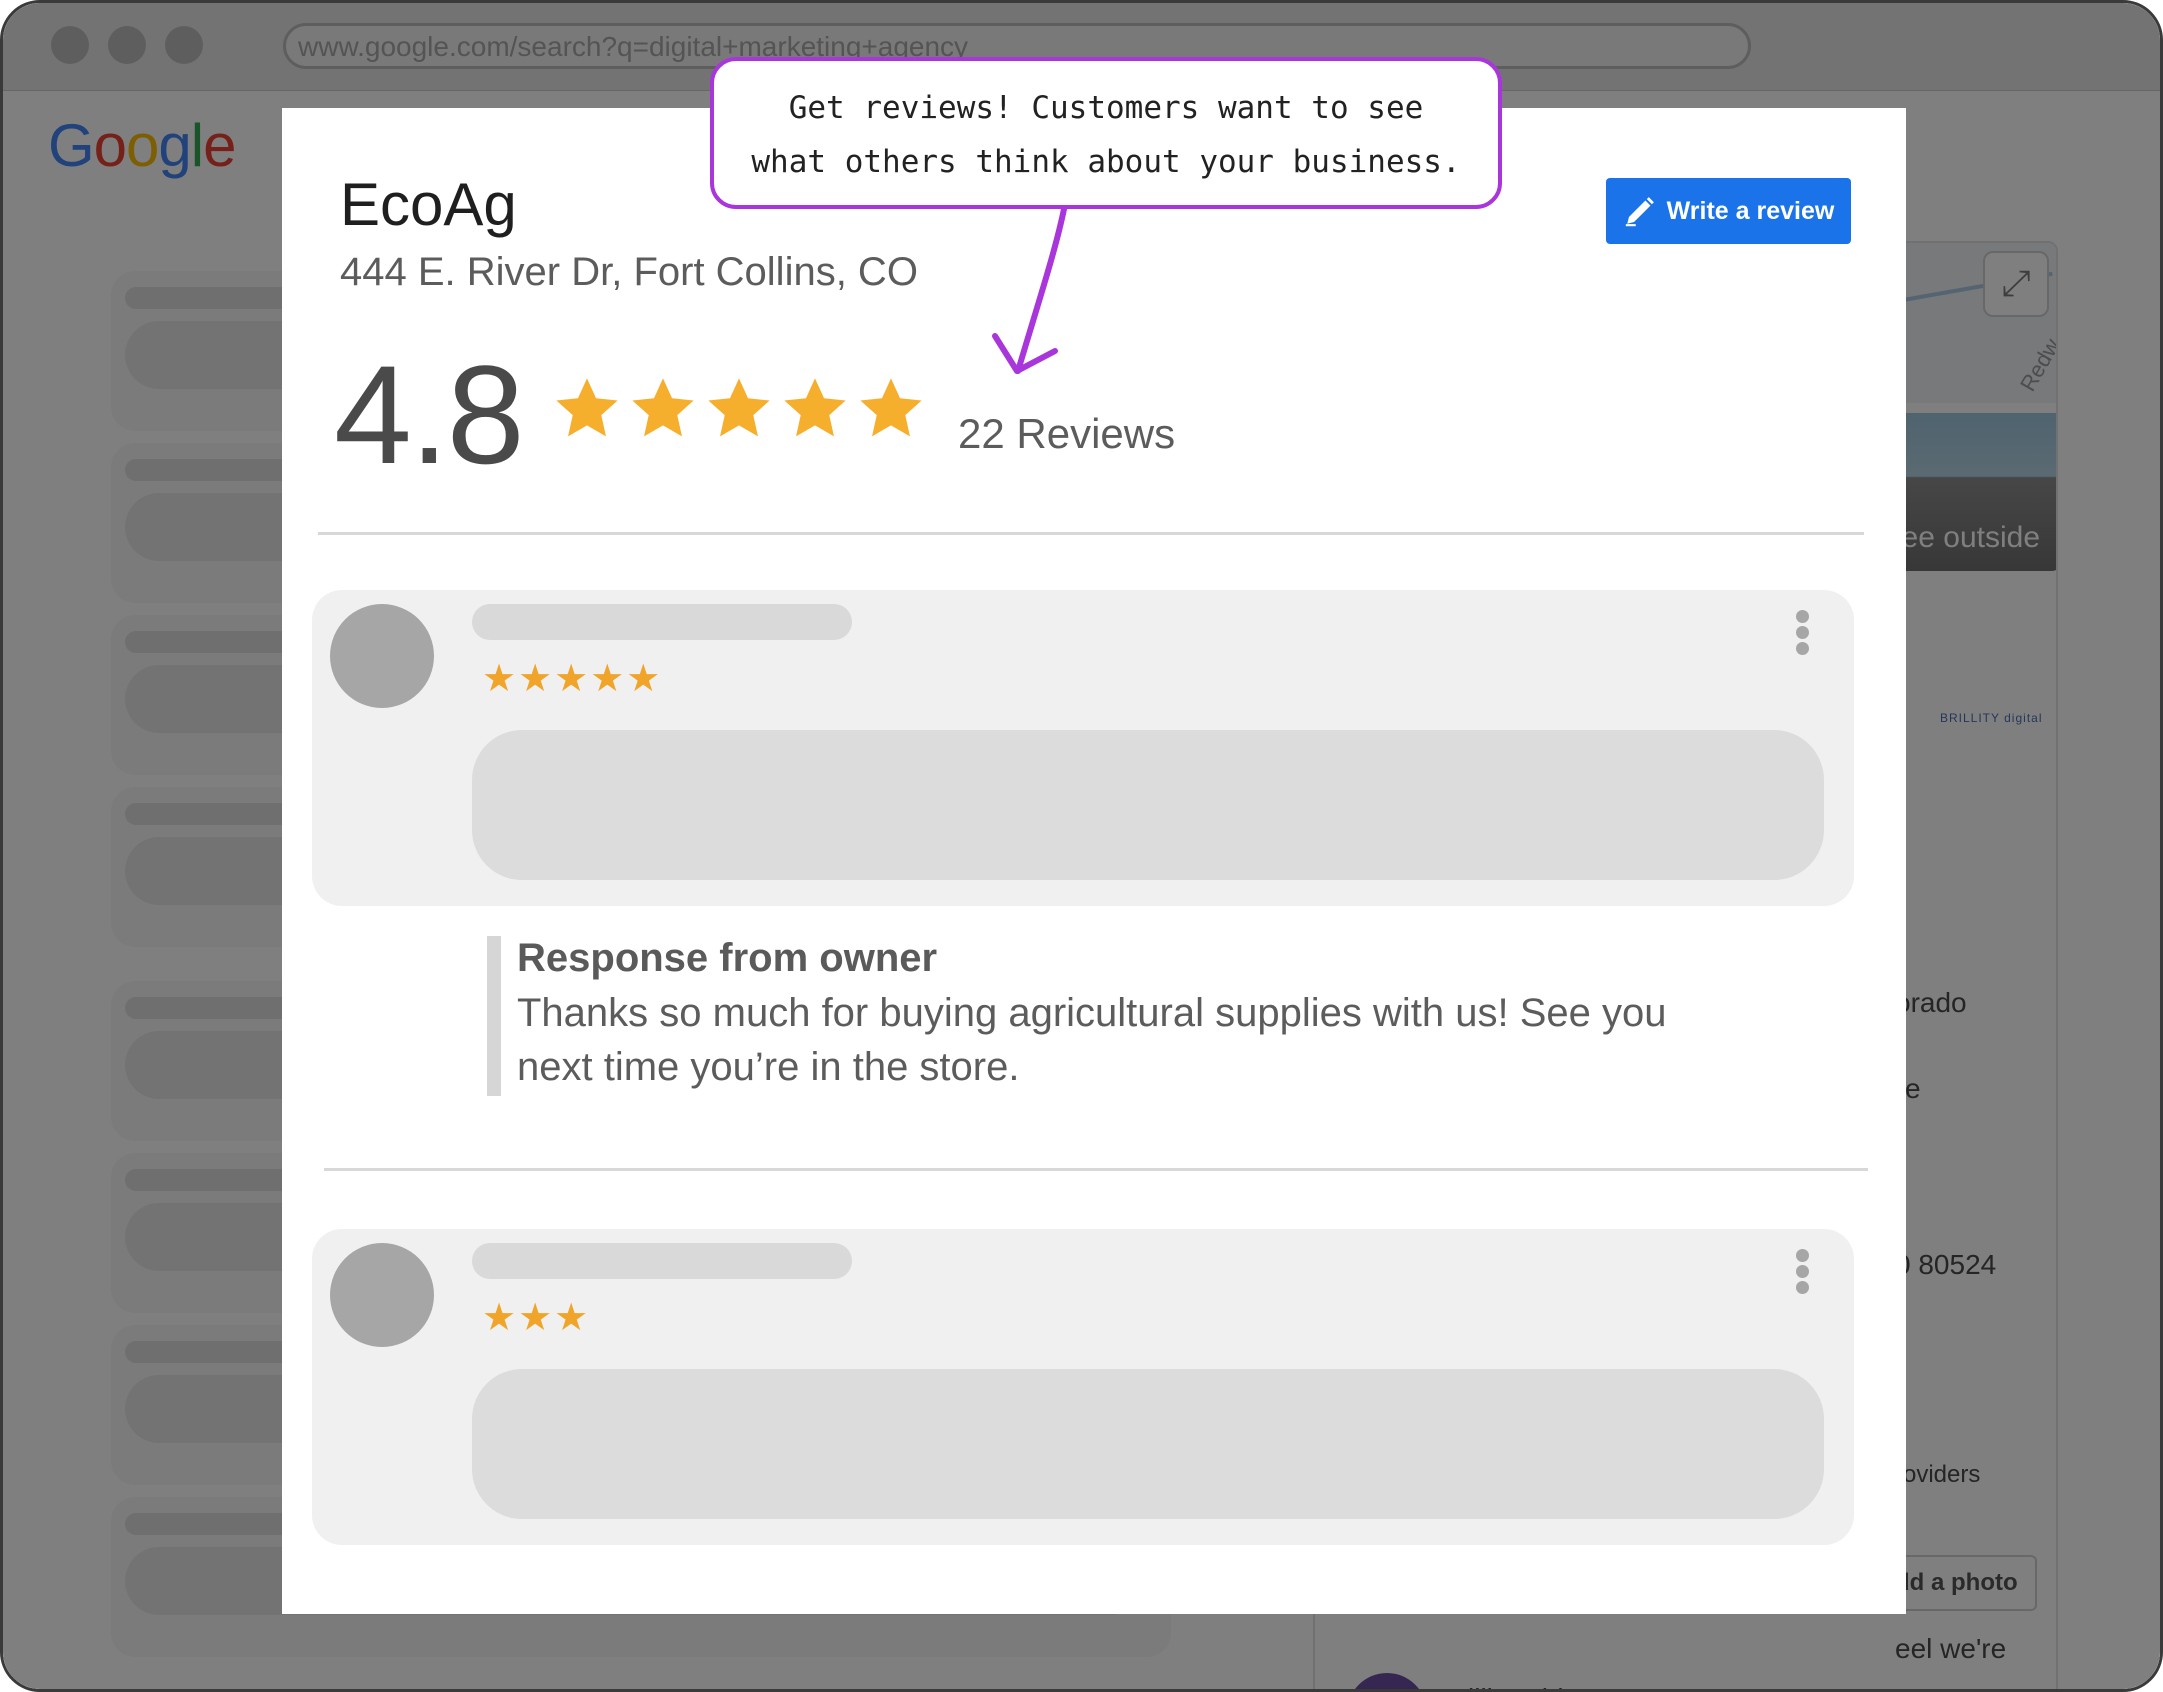  Describe the element at coordinates (429, 414) in the screenshot. I see `average-rating: 4.8` at that location.